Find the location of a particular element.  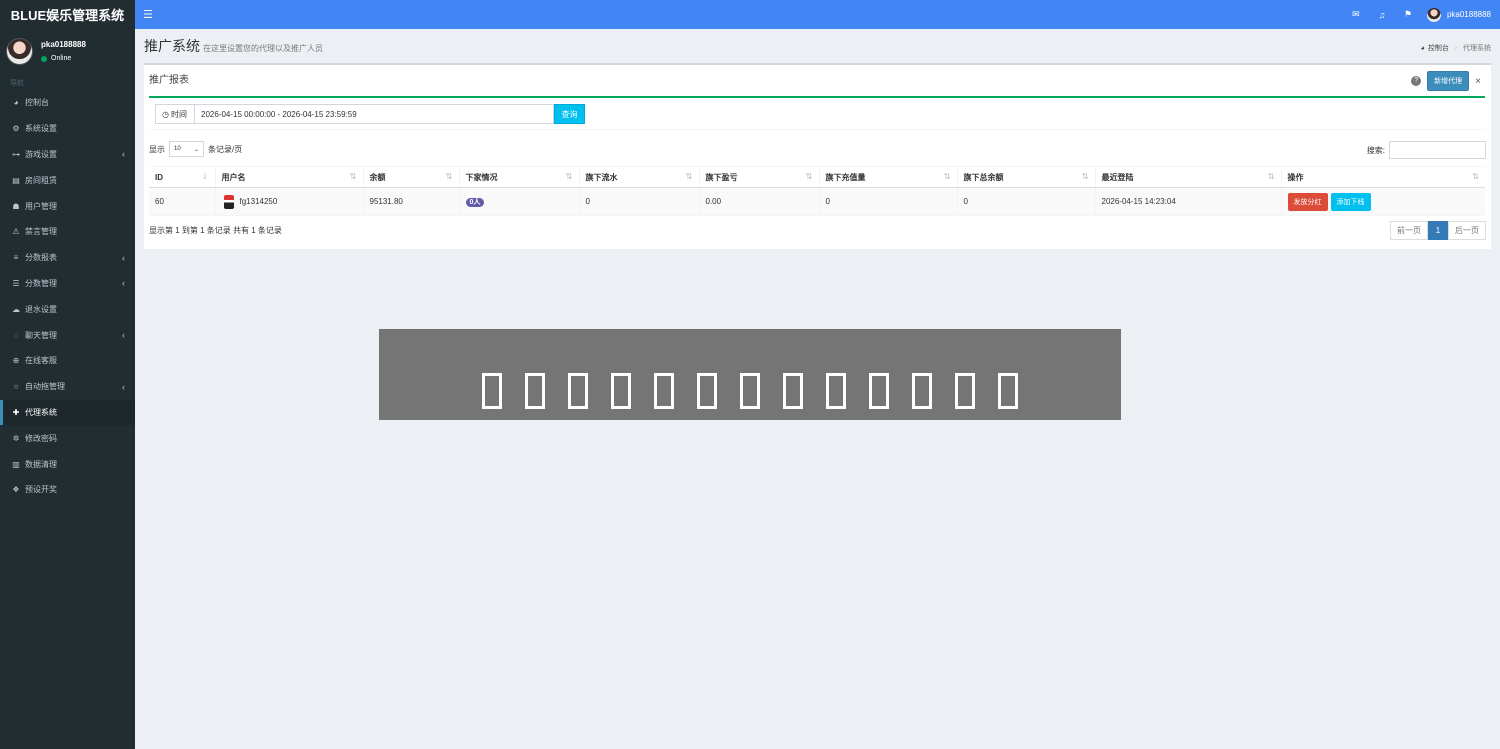

sidebar-item-game-settings: ⊶ 游戏设置 ‹ is located at coordinates (67, 155).